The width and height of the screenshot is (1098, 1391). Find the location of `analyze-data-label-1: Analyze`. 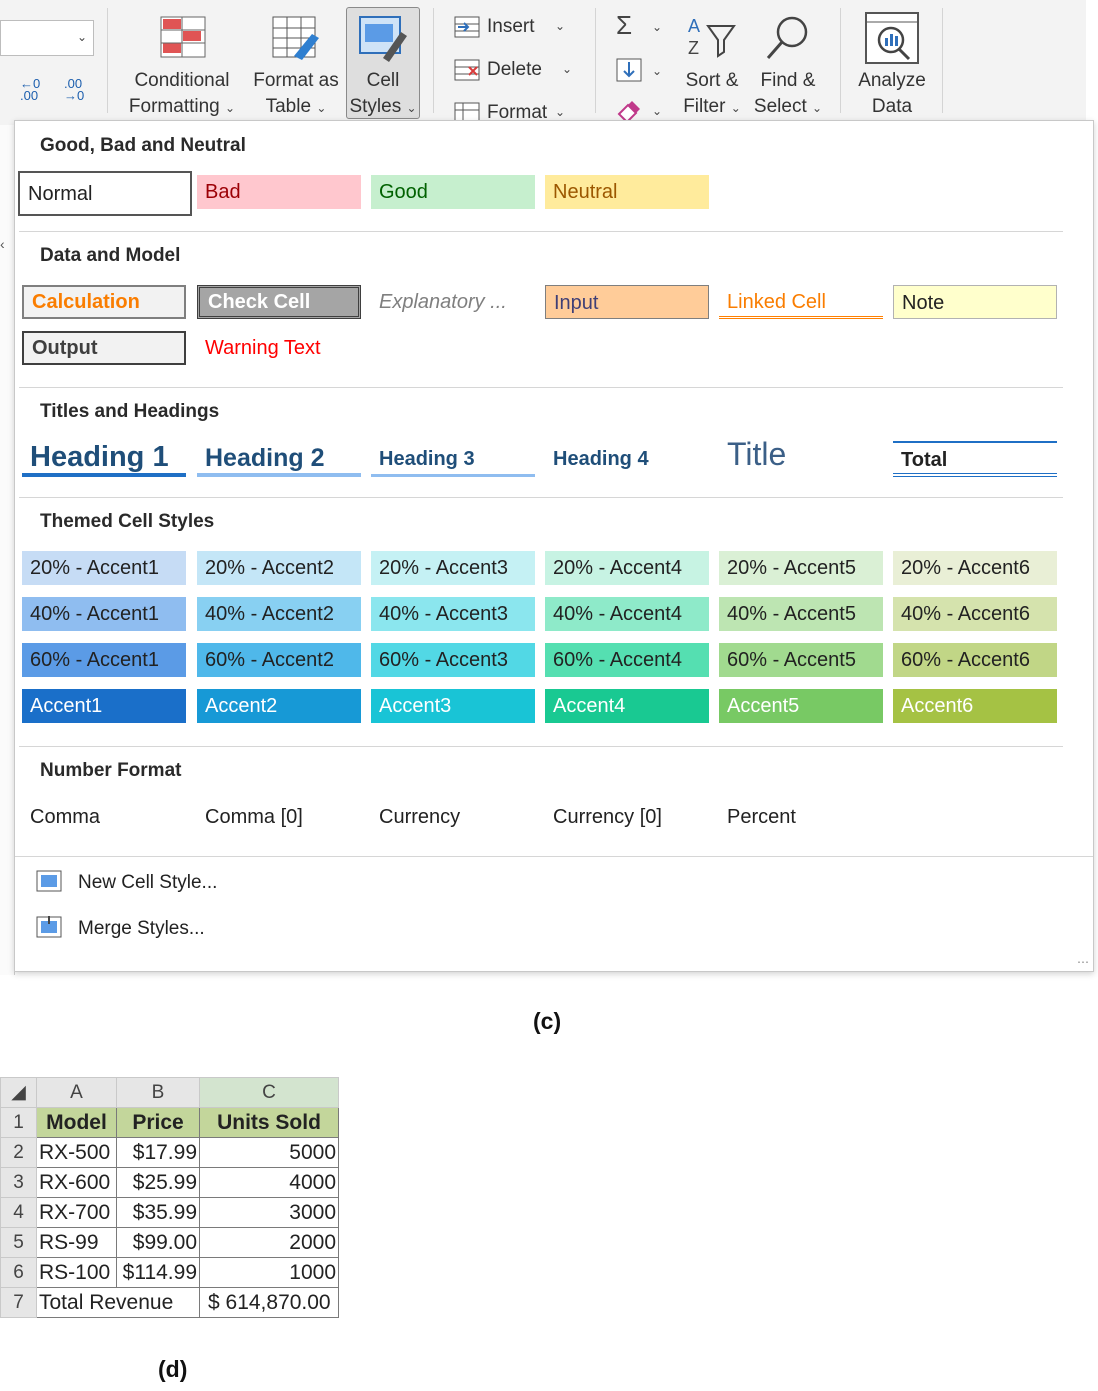

analyze-data-label-1: Analyze is located at coordinates (892, 80).